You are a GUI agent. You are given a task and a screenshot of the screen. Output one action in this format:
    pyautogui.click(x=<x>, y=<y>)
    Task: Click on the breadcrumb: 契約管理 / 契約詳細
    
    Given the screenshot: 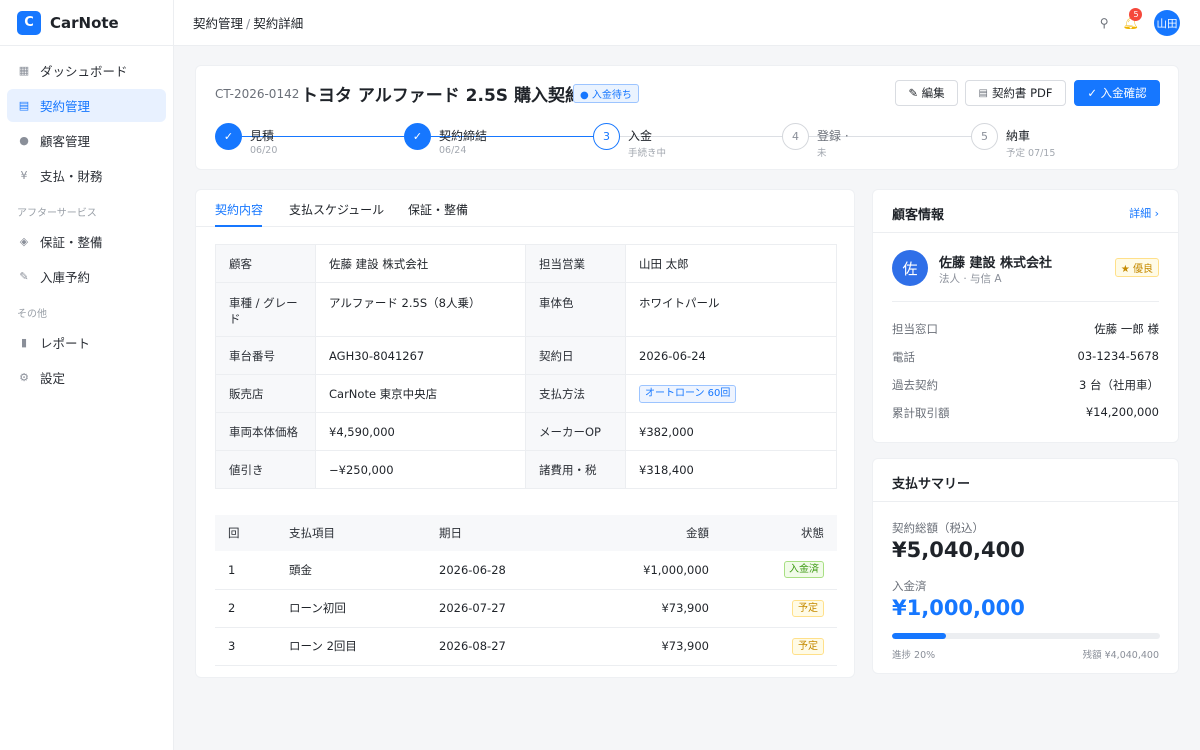 What is the action you would take?
    pyautogui.click(x=248, y=22)
    